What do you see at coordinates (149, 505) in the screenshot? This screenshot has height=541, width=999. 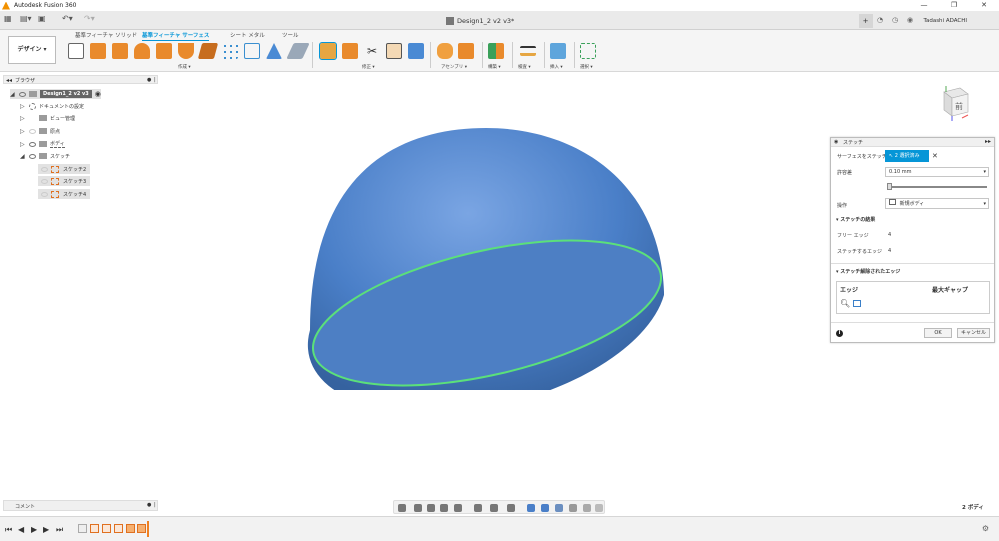 I see `add-comment-icon: ●` at bounding box center [149, 505].